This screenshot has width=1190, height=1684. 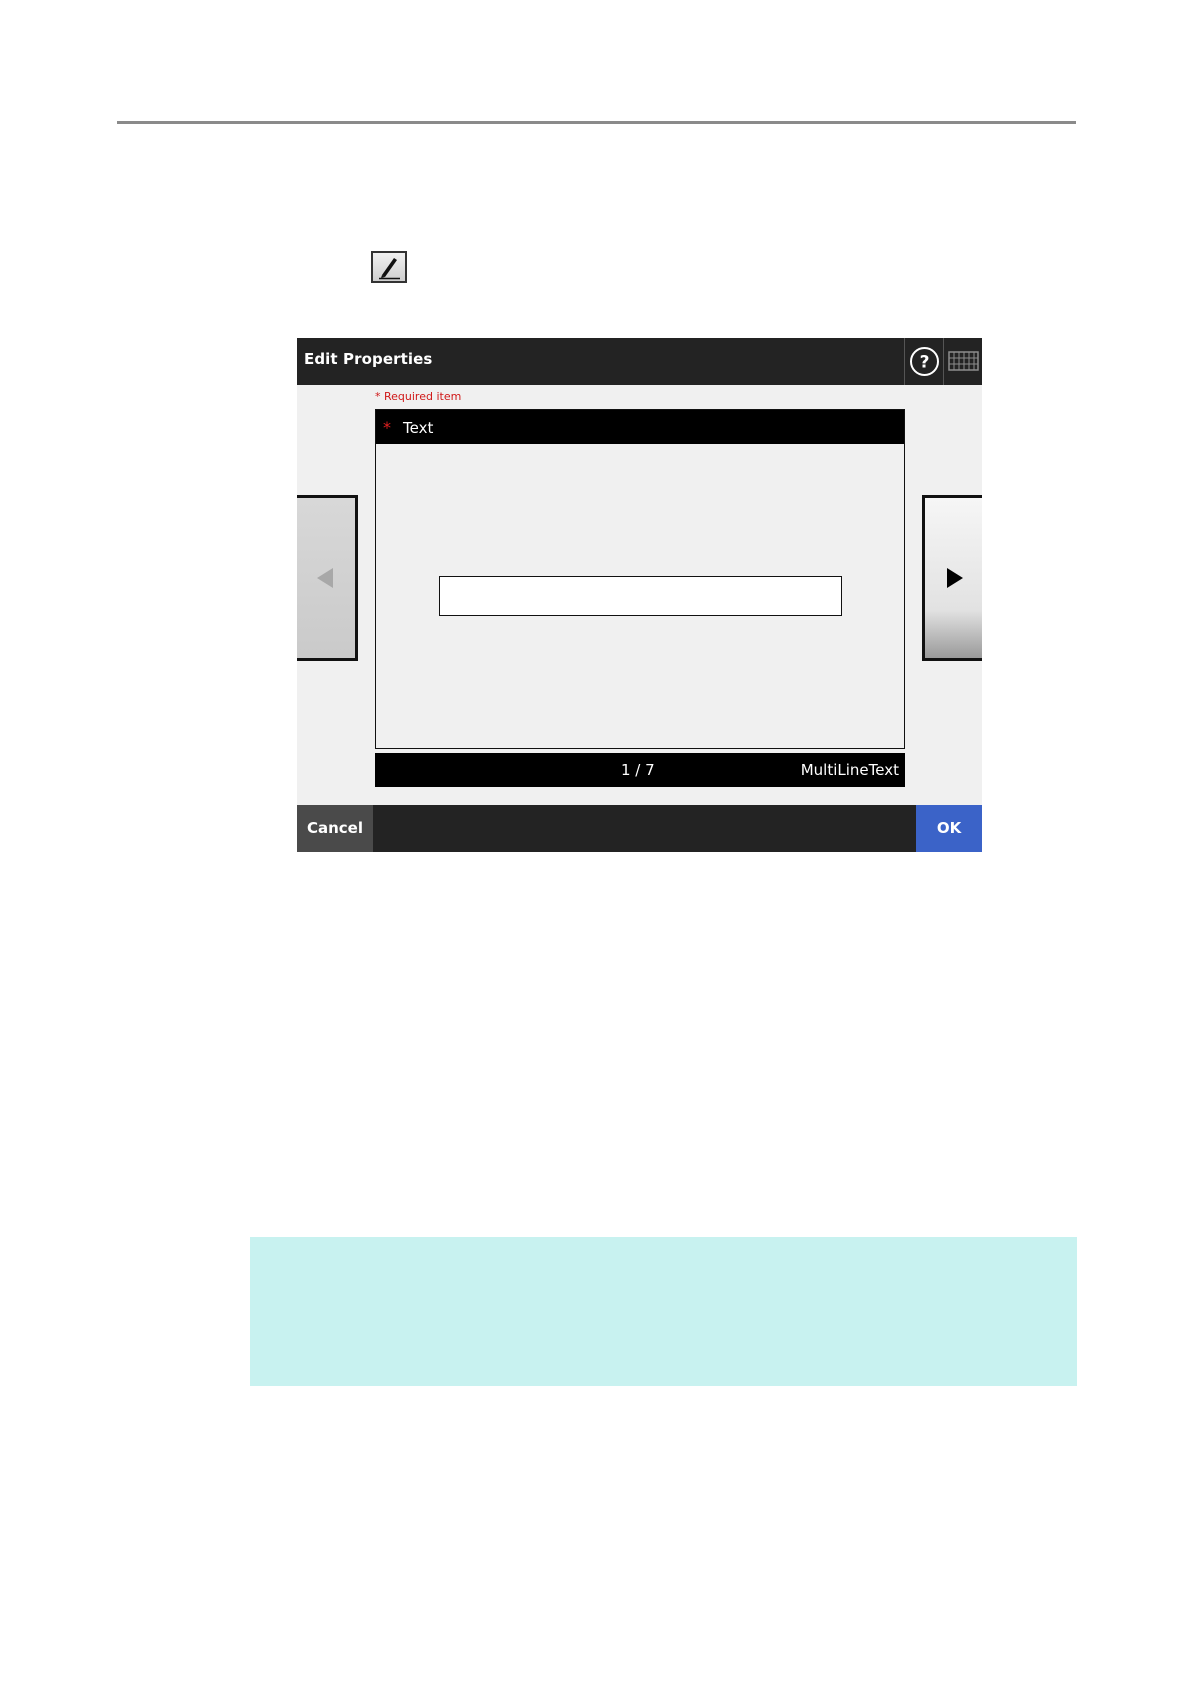 I want to click on field-type: MultiLineText, so click(x=849, y=770).